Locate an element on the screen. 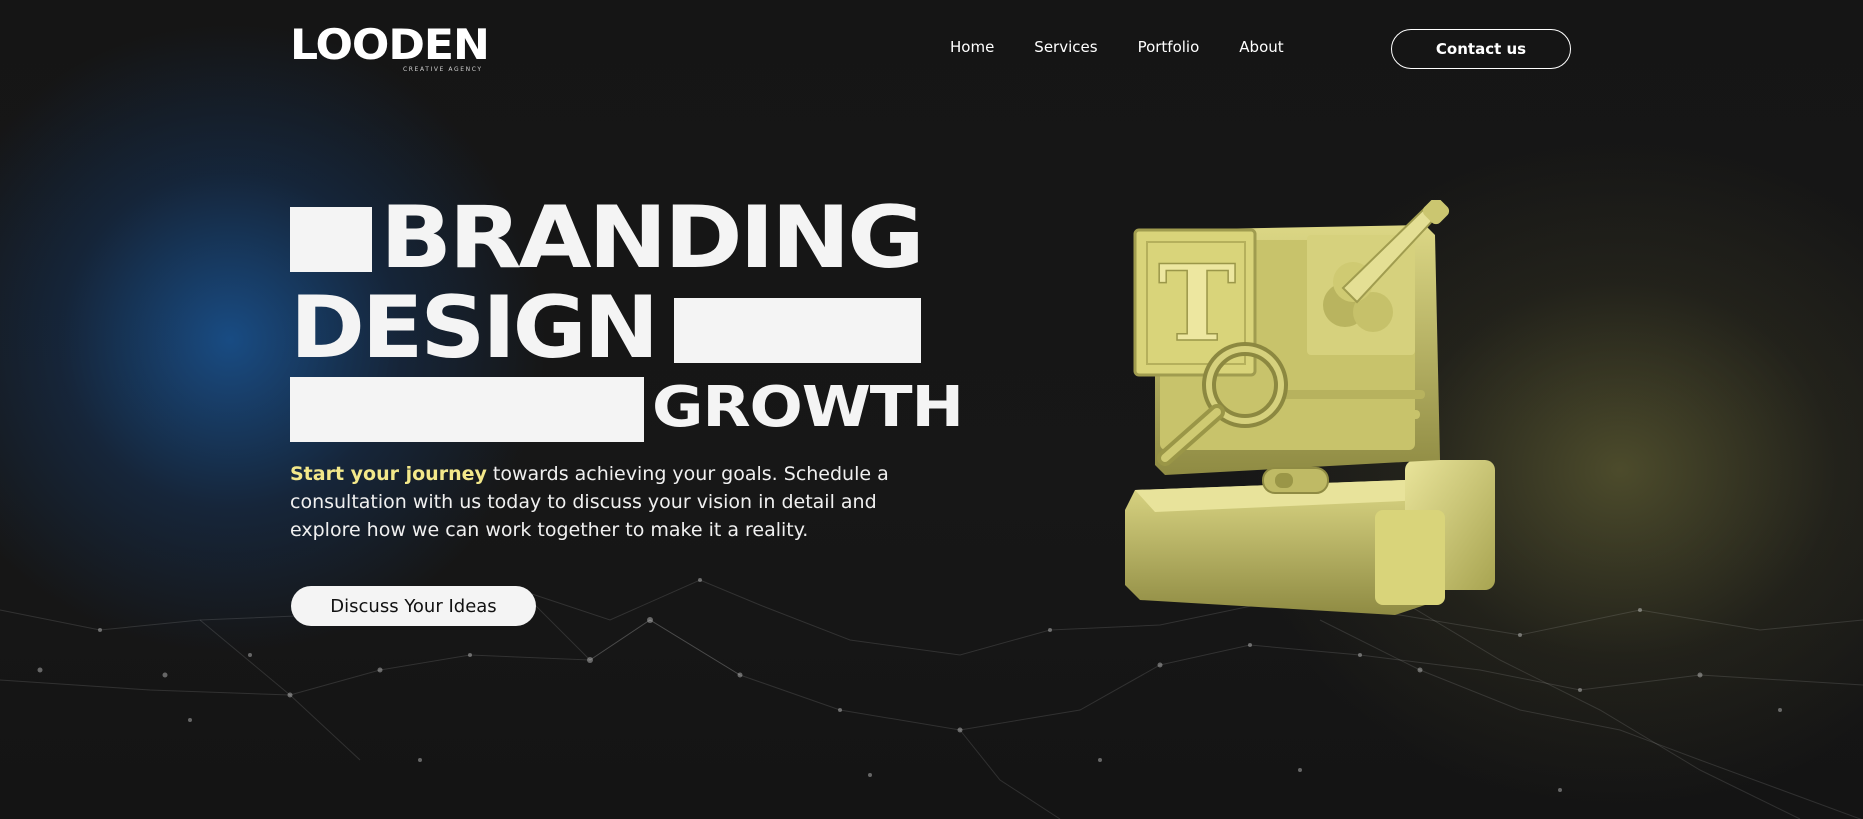 The image size is (1863, 819). nav-item-portfolio: Portfolio is located at coordinates (1169, 47).